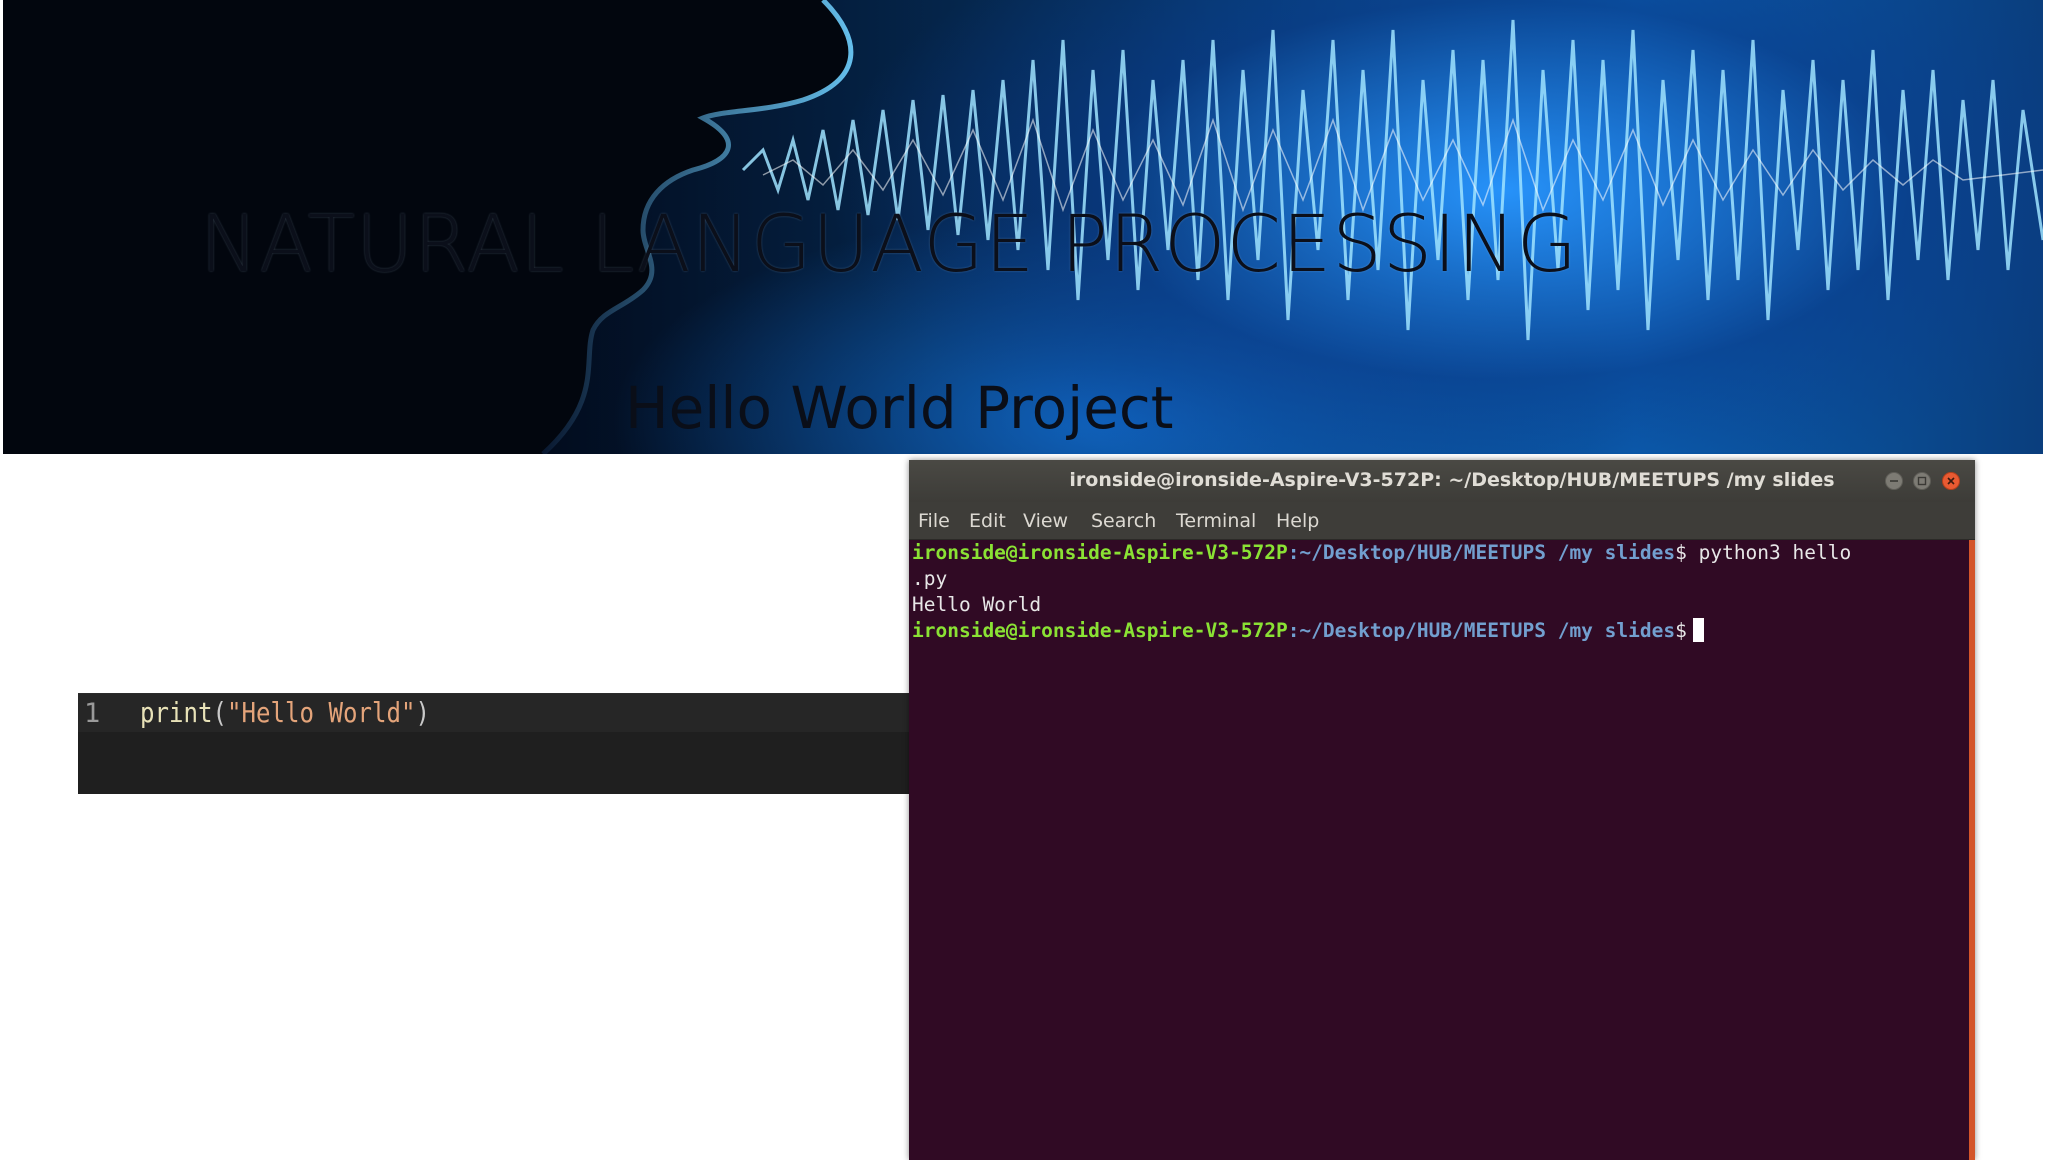 This screenshot has width=2048, height=1160. I want to click on close-icon, so click(1951, 481).